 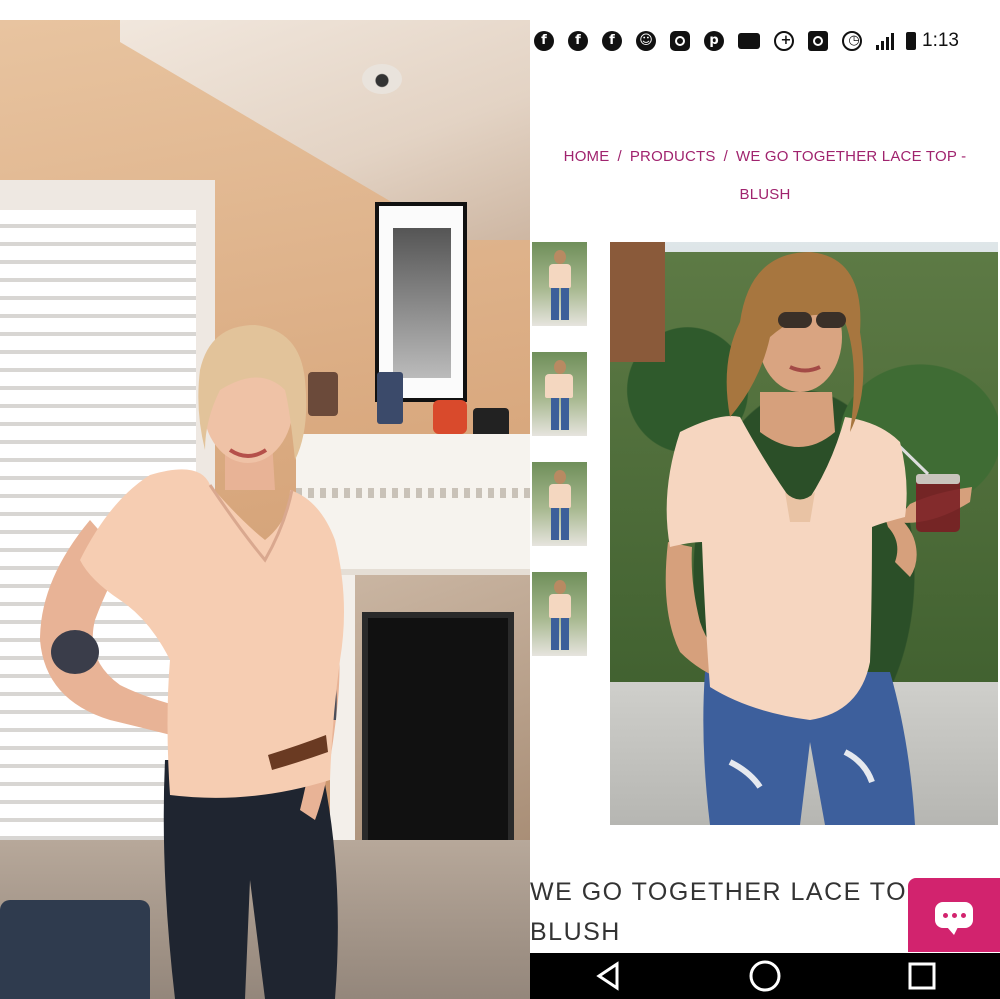 I want to click on back-button, so click(x=608, y=976).